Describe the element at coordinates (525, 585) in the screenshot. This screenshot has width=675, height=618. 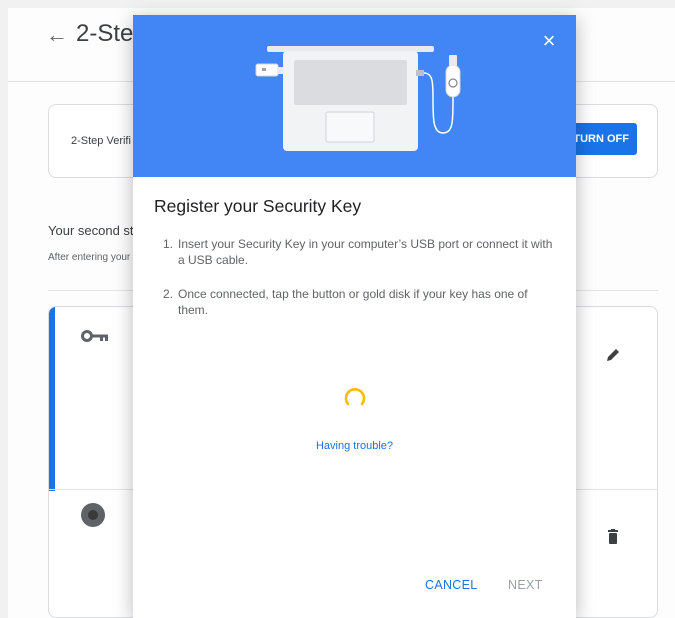
I see `next-button: NEXT` at that location.